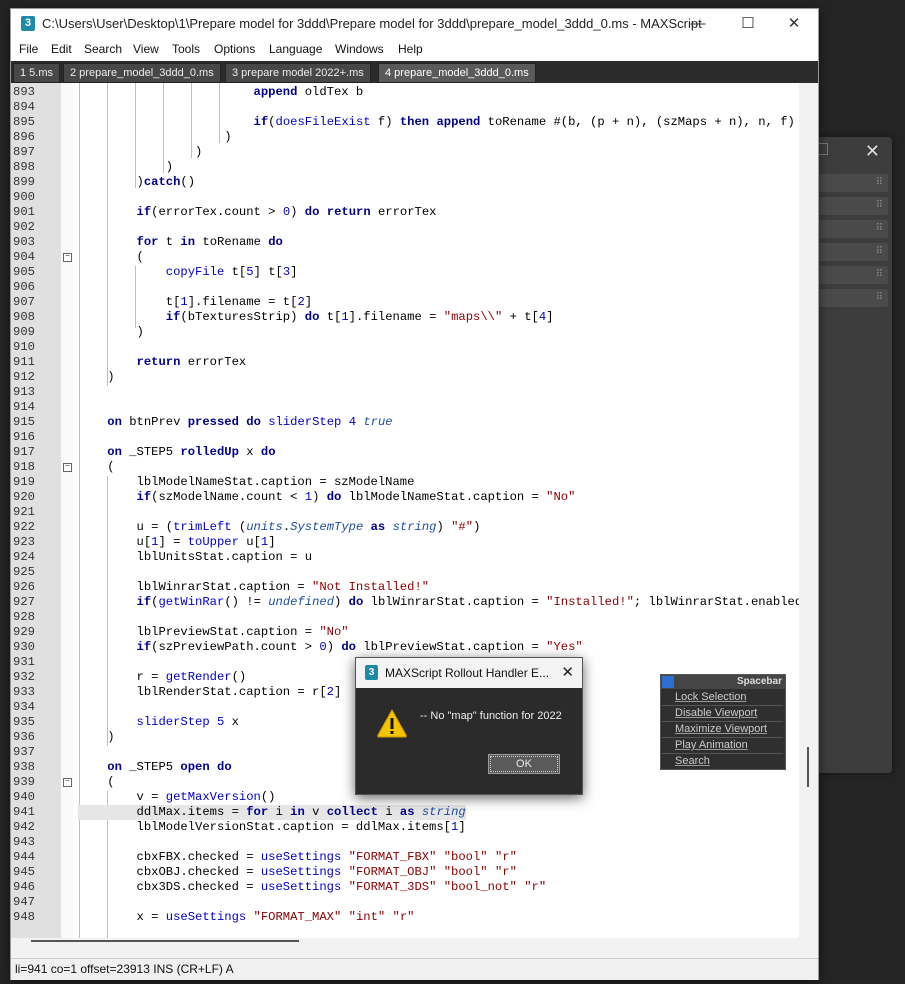 The image size is (905, 984). Describe the element at coordinates (24, 542) in the screenshot. I see `line-number: 923` at that location.